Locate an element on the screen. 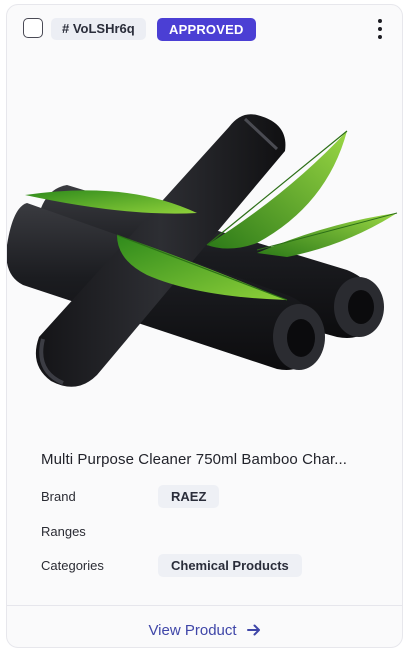  ranges-label: Ranges is located at coordinates (63, 531).